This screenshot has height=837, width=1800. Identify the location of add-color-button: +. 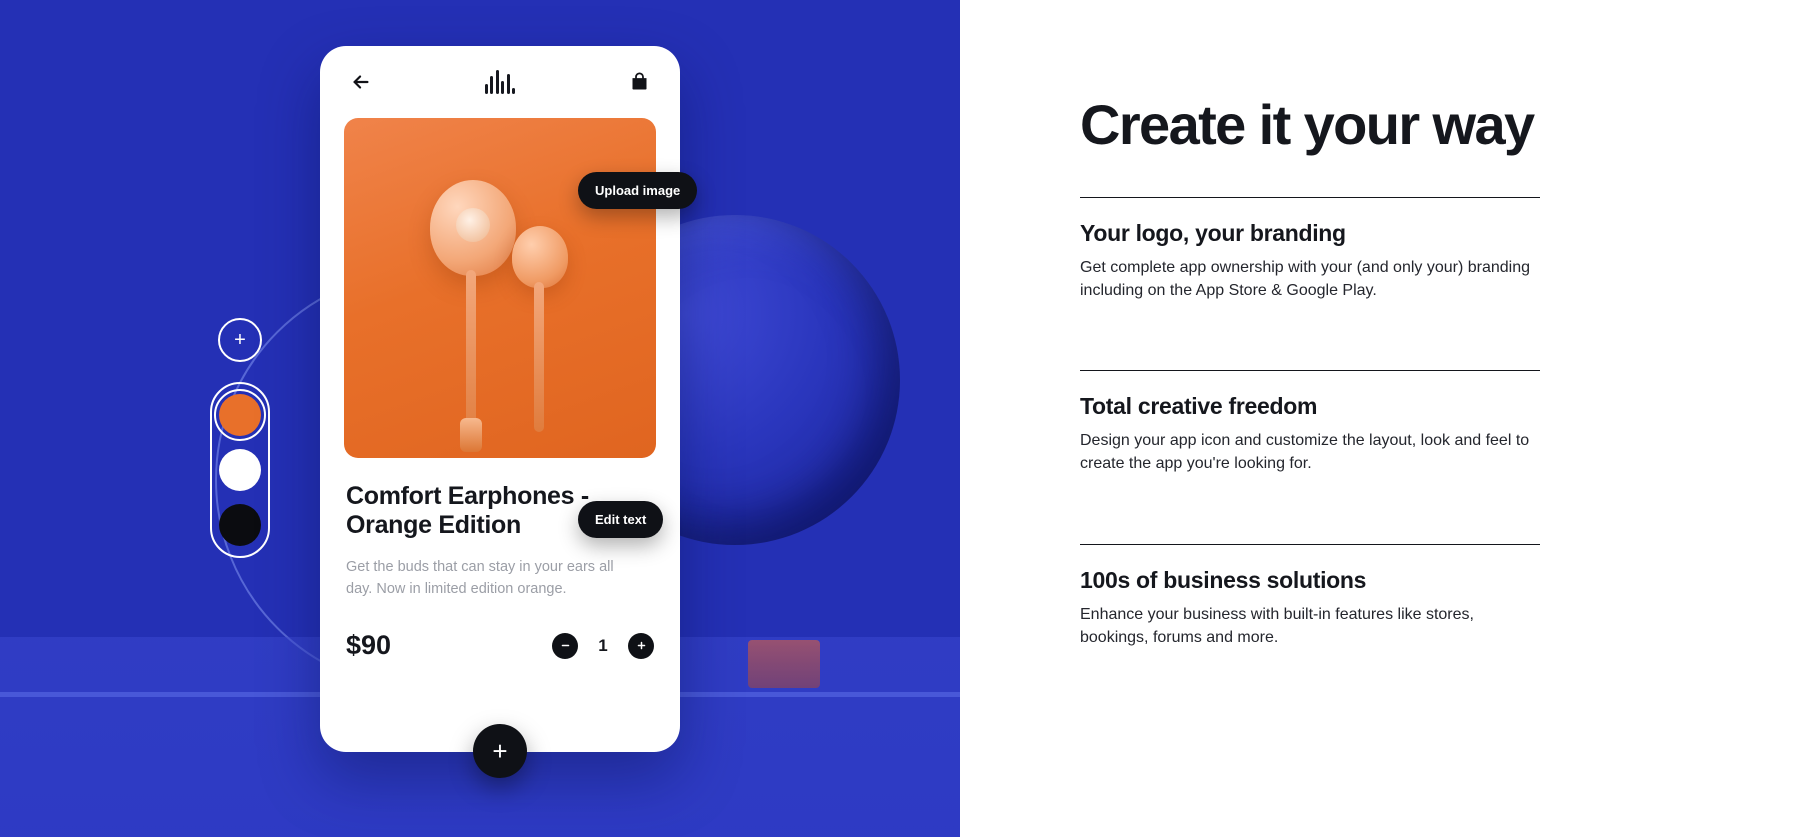
(240, 340).